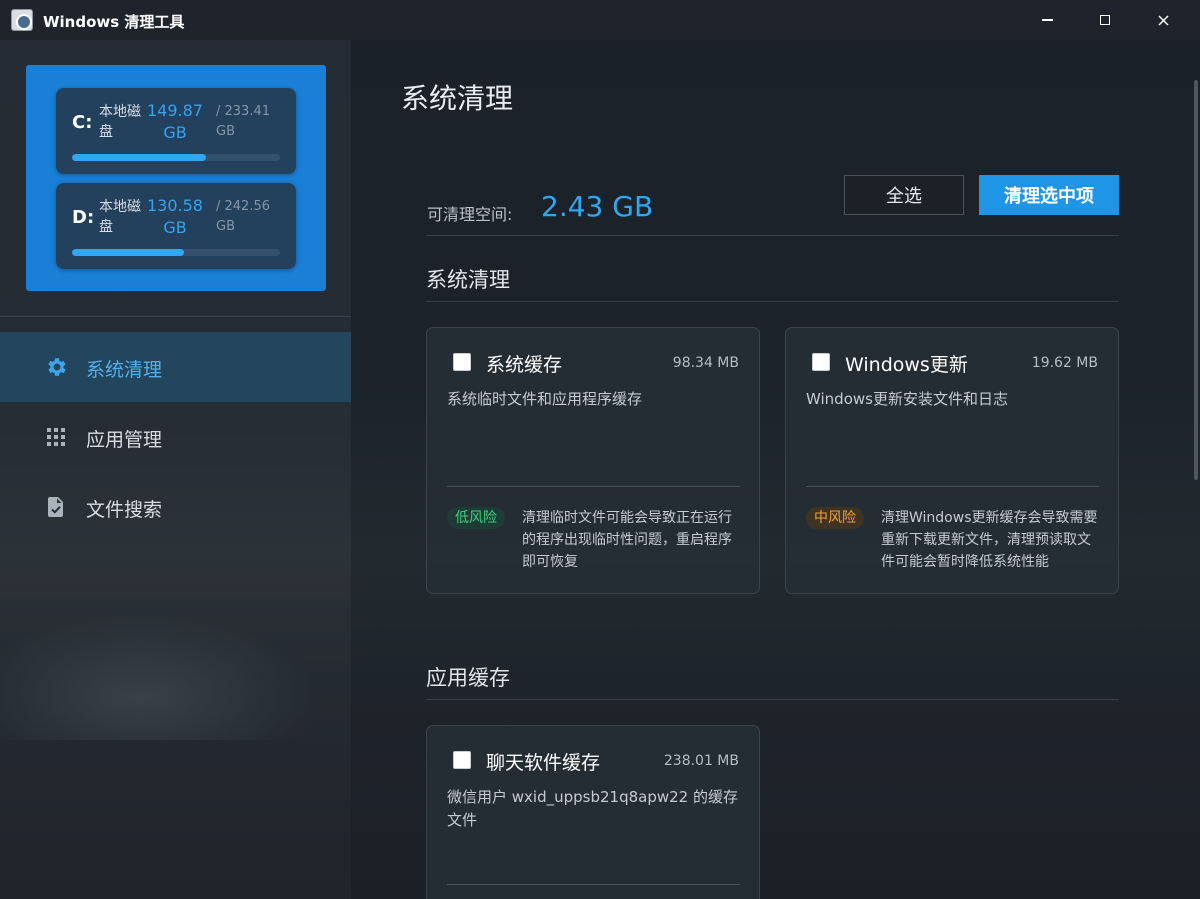  What do you see at coordinates (82, 122) in the screenshot?
I see `disk-letter: C:` at bounding box center [82, 122].